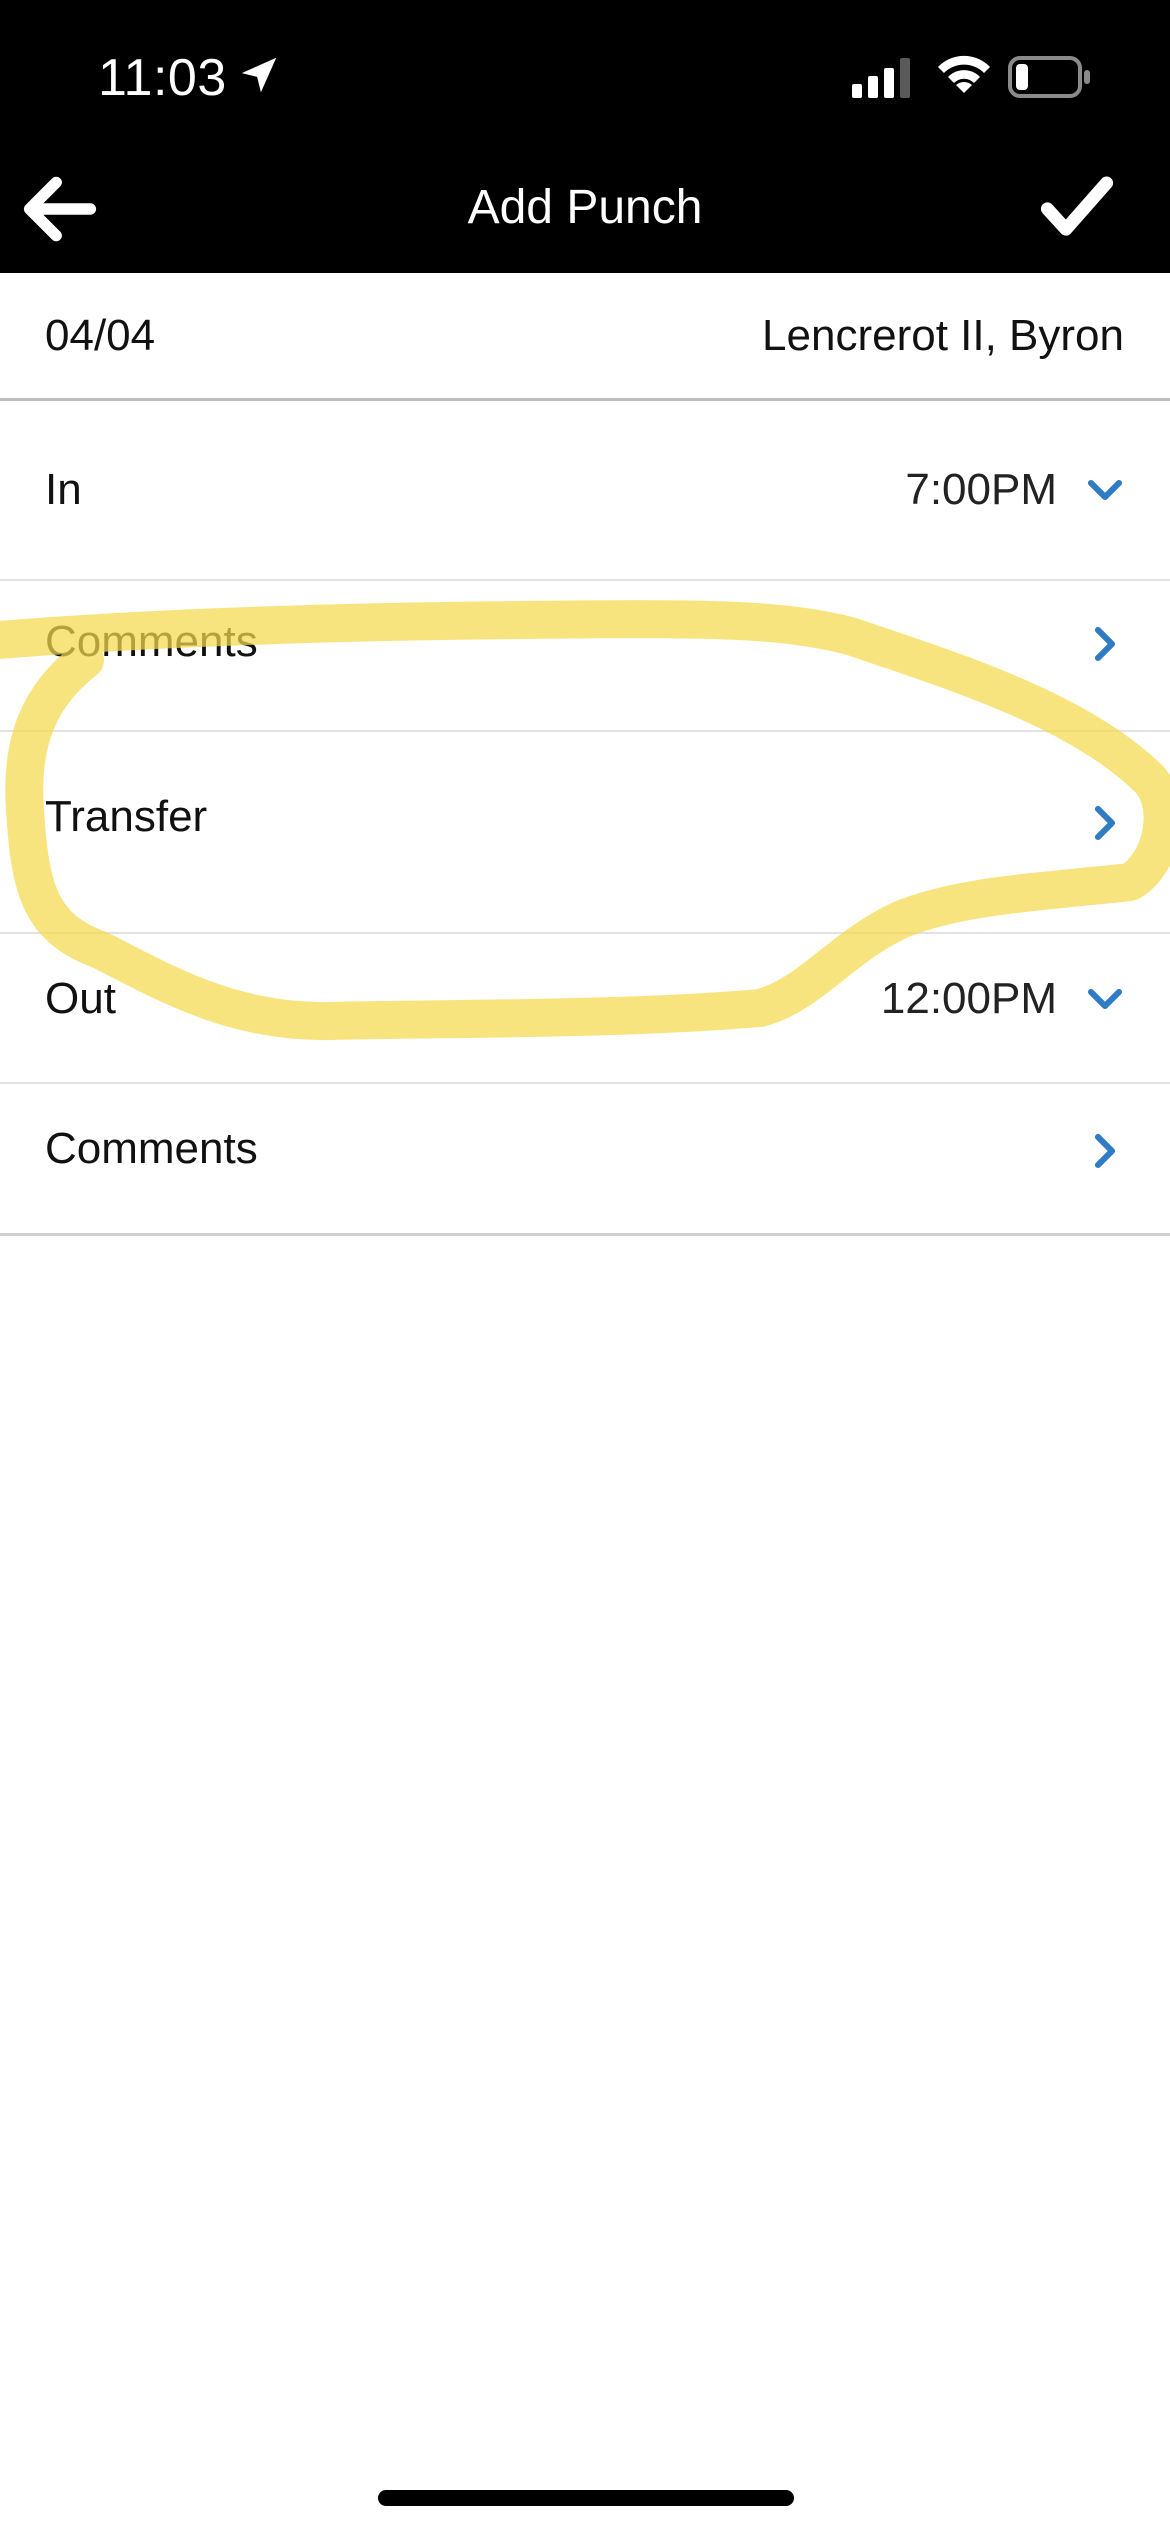 The height and width of the screenshot is (2532, 1170). I want to click on punch-in-time: 7:00PM, so click(981, 489).